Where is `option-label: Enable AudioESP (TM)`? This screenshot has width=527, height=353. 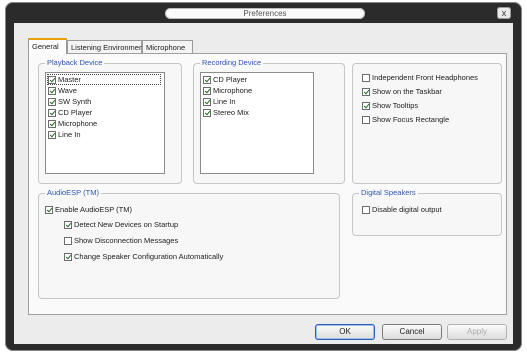
option-label: Enable AudioESP (TM) is located at coordinates (93, 209).